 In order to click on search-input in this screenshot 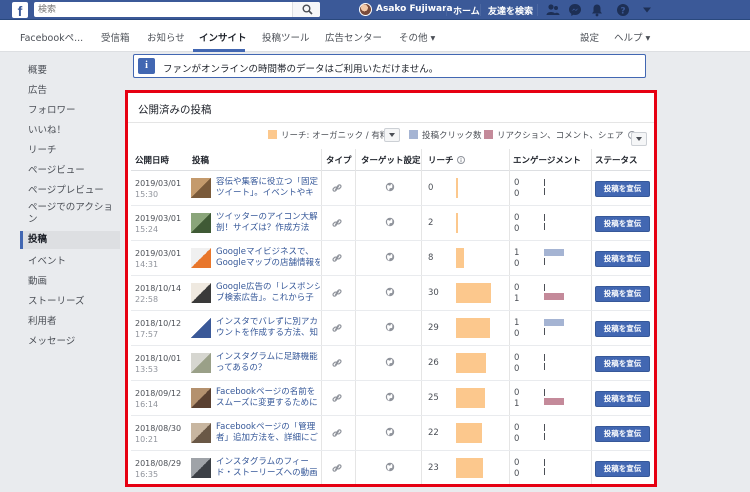, I will do `click(163, 9)`.